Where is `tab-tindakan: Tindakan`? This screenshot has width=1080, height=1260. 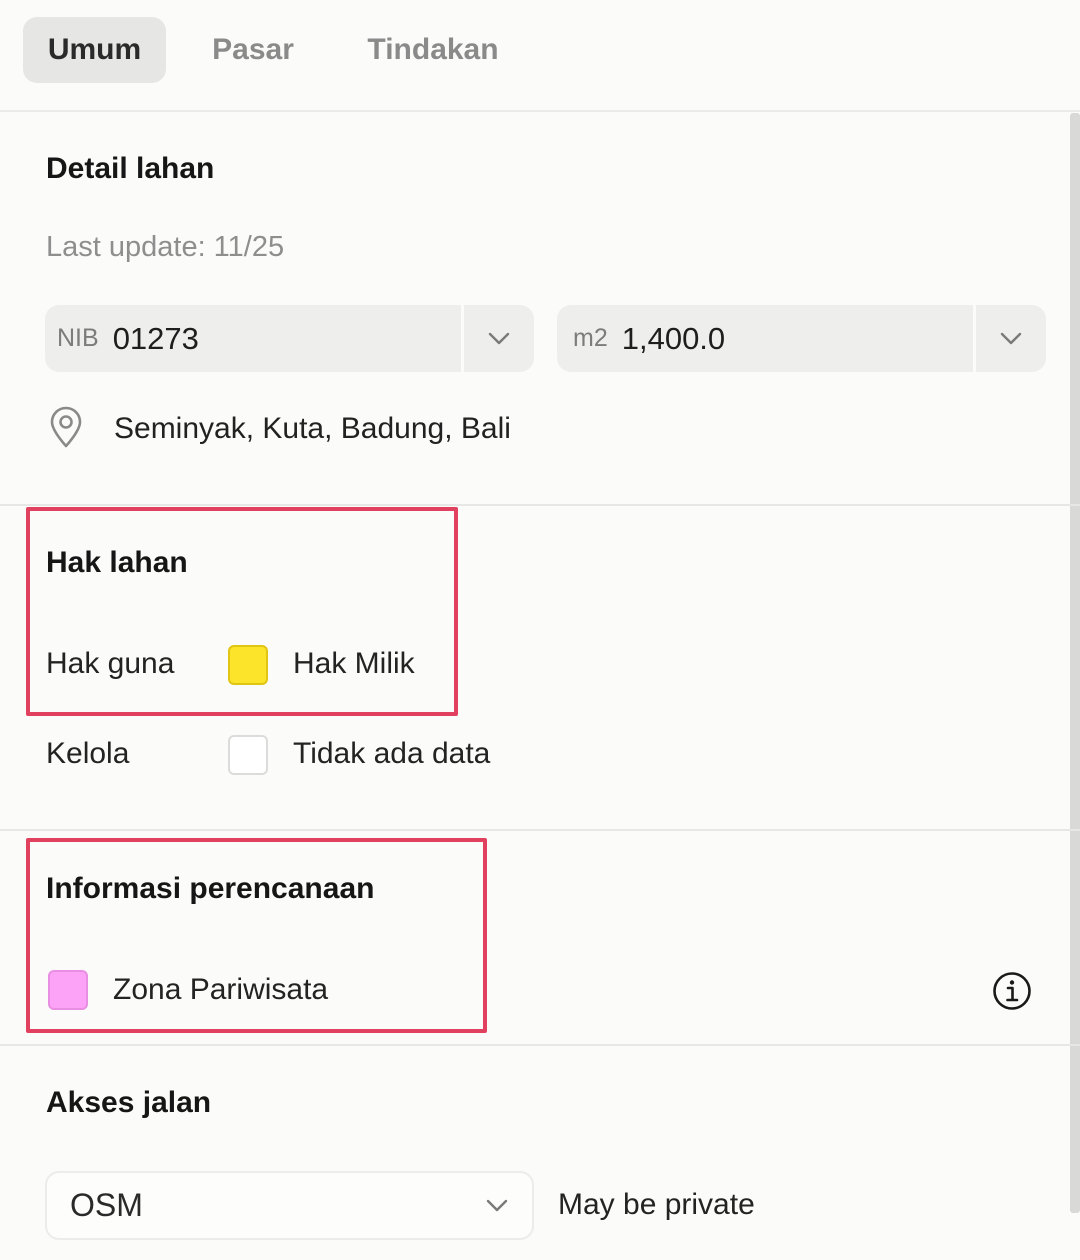 tab-tindakan: Tindakan is located at coordinates (433, 50).